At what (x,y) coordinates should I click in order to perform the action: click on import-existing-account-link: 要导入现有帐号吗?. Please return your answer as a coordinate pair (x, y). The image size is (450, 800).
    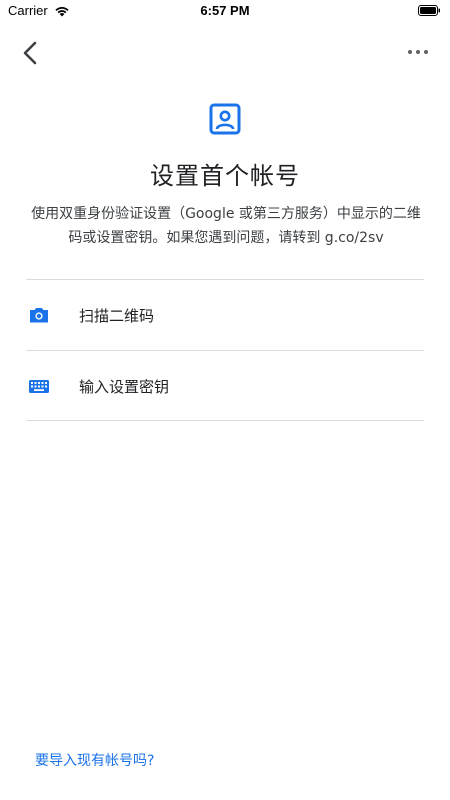
    Looking at the image, I should click on (94, 760).